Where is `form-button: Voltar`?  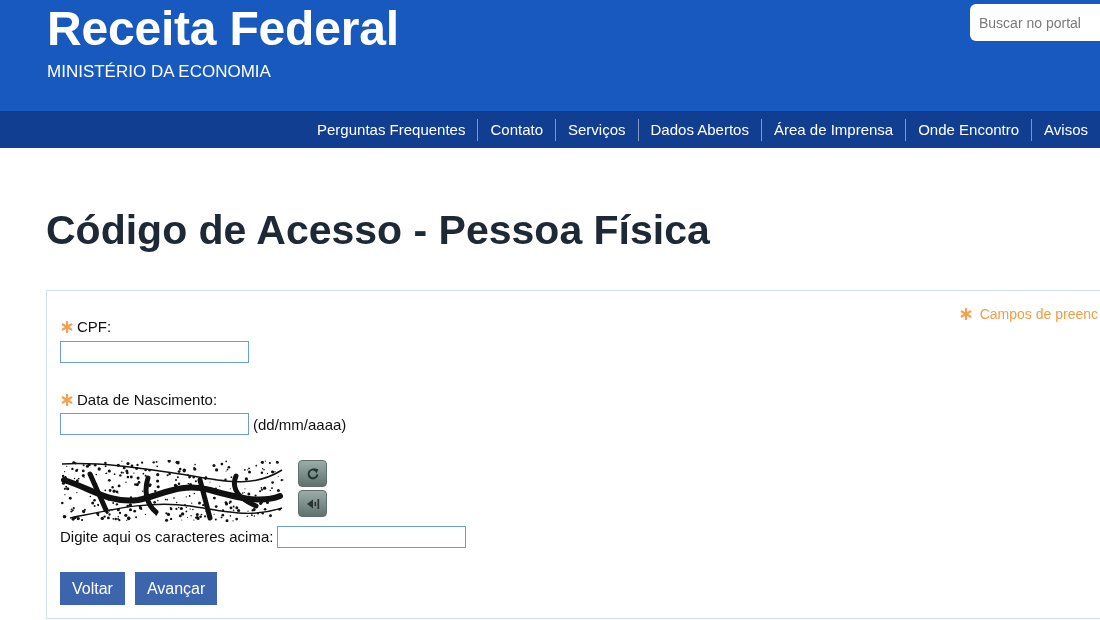
form-button: Voltar is located at coordinates (92, 588).